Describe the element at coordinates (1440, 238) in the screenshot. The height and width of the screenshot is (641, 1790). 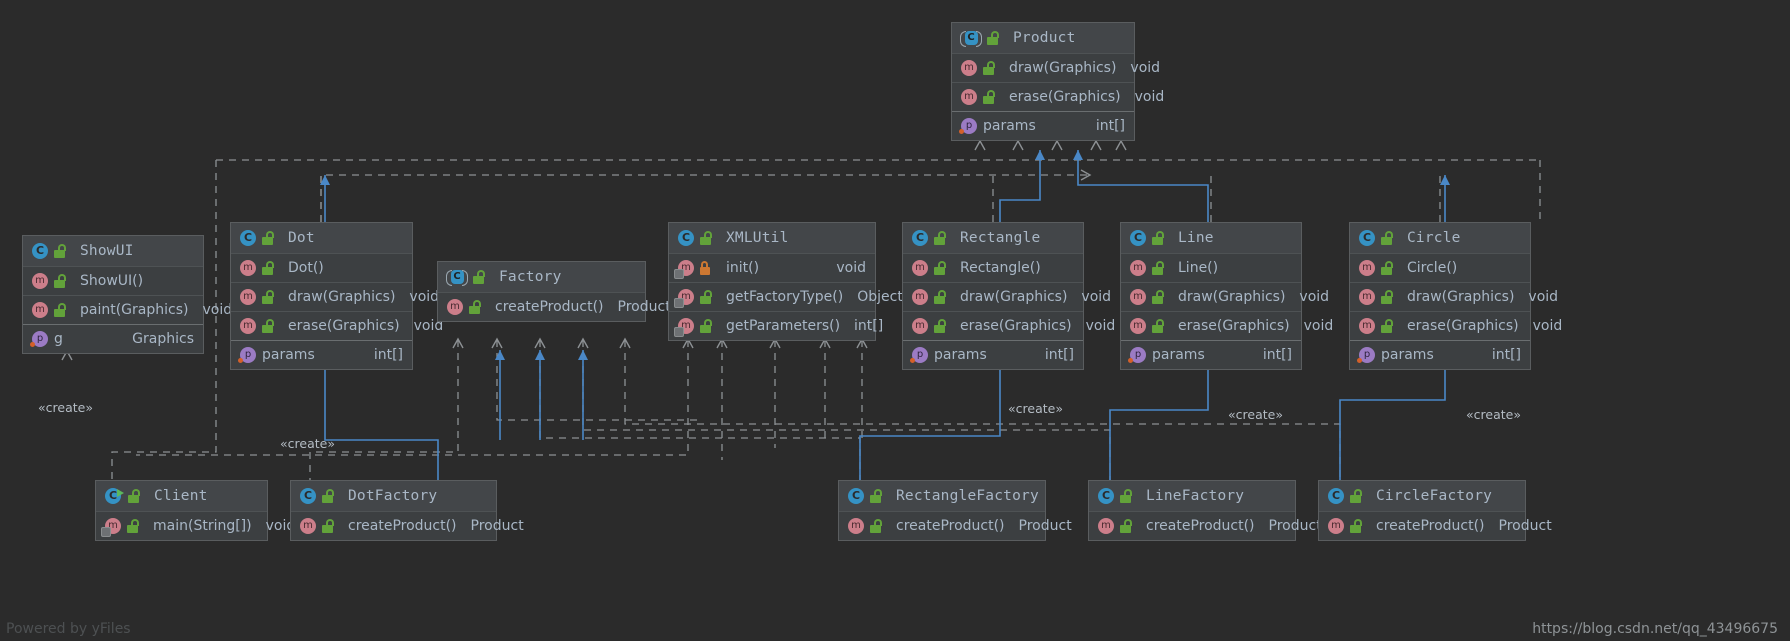
I see `class-header: C Circle` at that location.